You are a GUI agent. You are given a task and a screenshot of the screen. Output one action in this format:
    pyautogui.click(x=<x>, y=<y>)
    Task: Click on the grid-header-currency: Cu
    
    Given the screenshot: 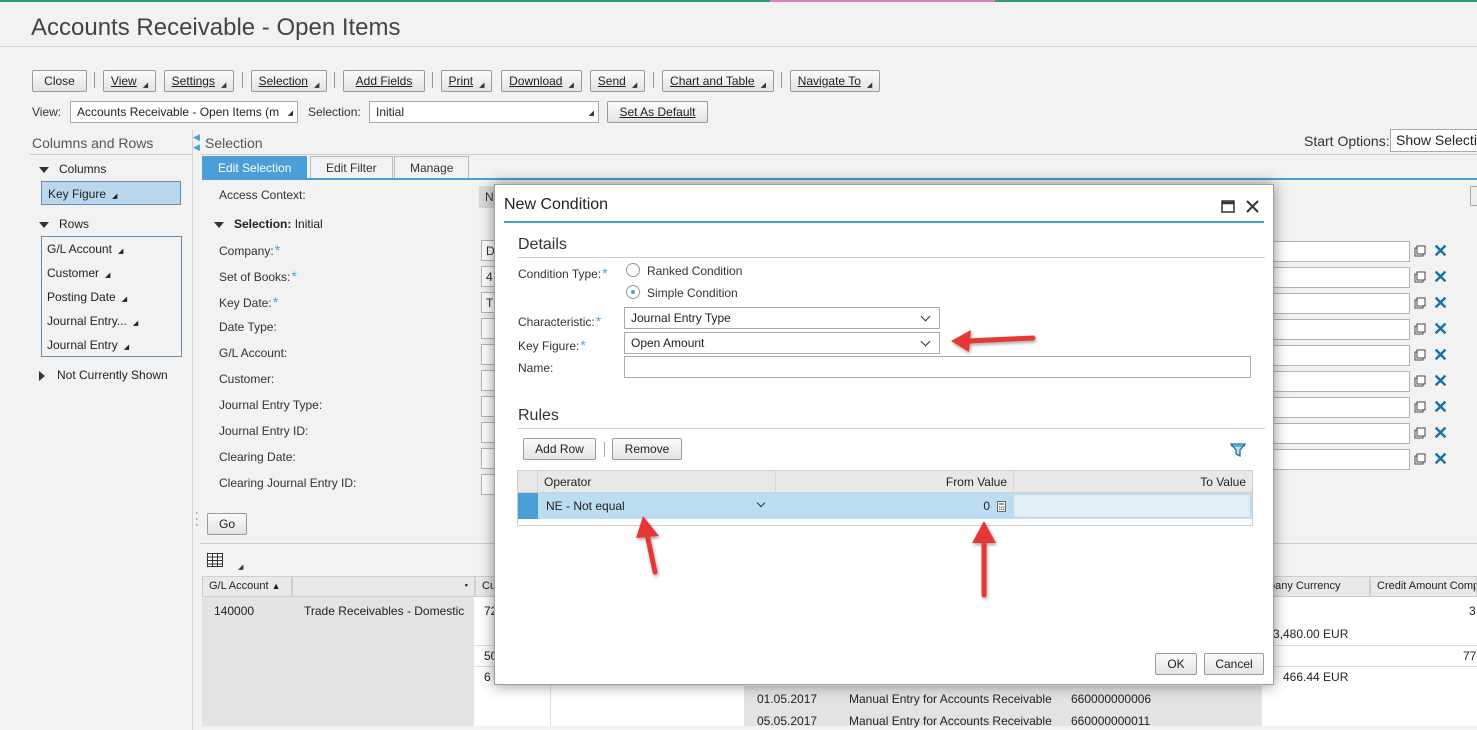 What is the action you would take?
    pyautogui.click(x=485, y=586)
    